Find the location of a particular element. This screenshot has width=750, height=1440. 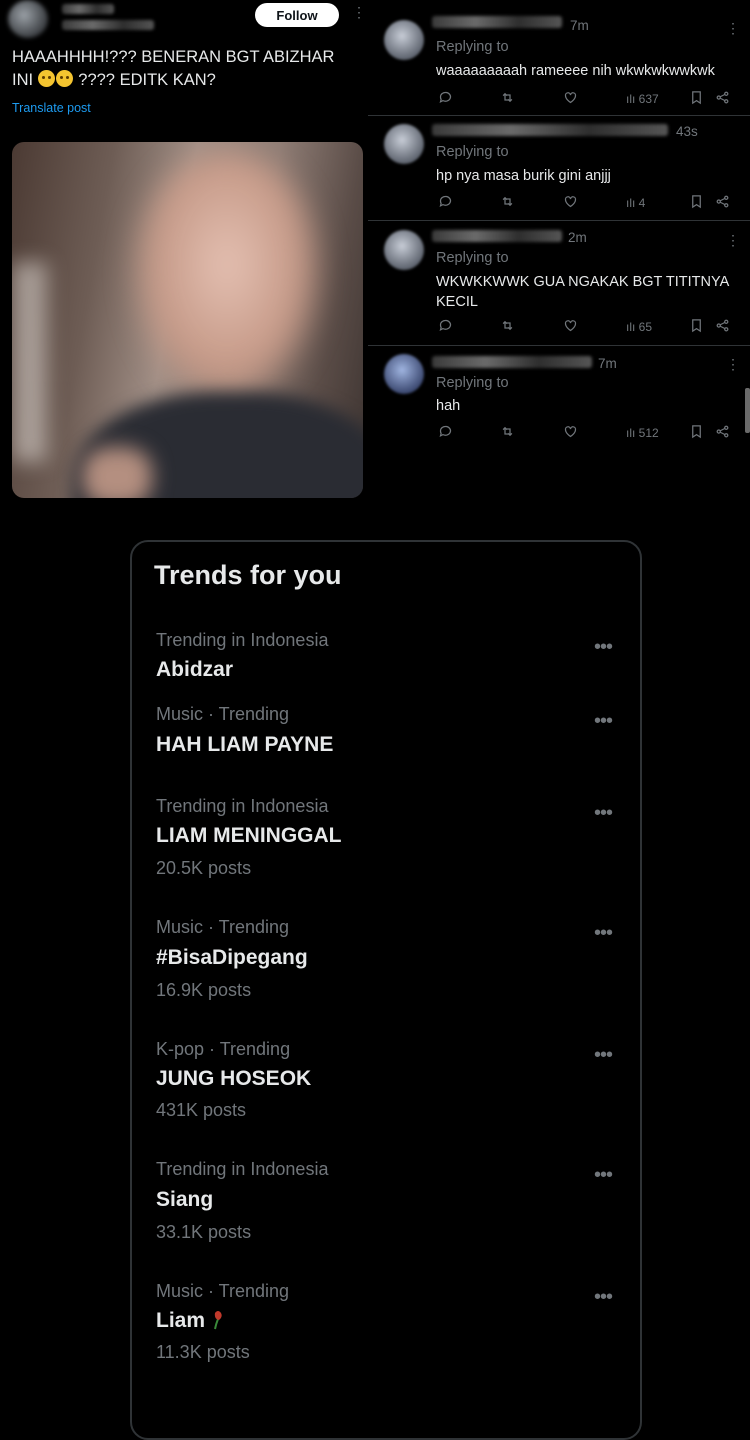

trend-post-count: 33.1K posts is located at coordinates (204, 1232).